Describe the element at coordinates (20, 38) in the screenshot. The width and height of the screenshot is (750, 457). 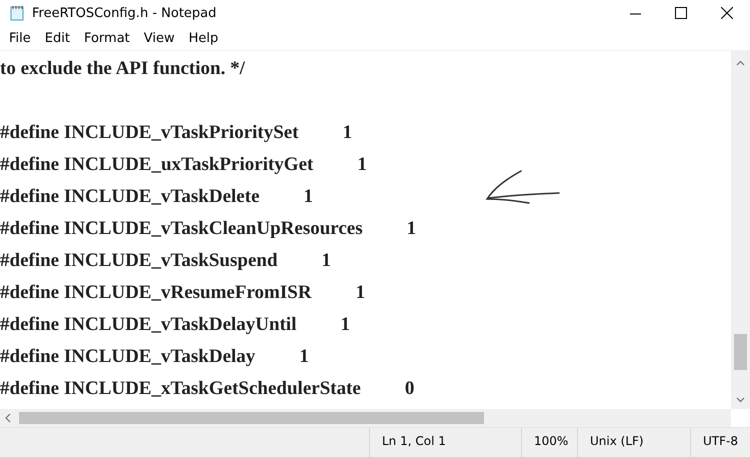
I see `menu-item: File` at that location.